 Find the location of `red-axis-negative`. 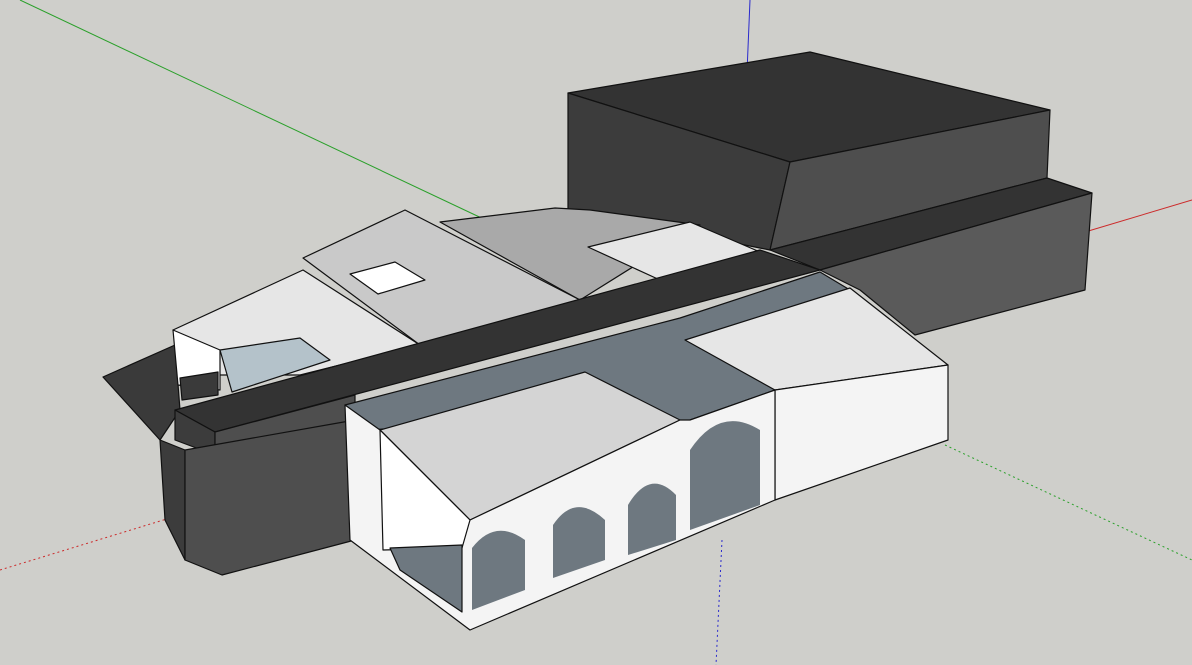

red-axis-negative is located at coordinates (85, 544).